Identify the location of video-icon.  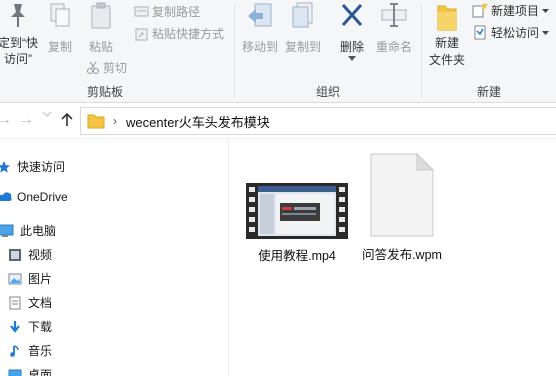
(15, 254).